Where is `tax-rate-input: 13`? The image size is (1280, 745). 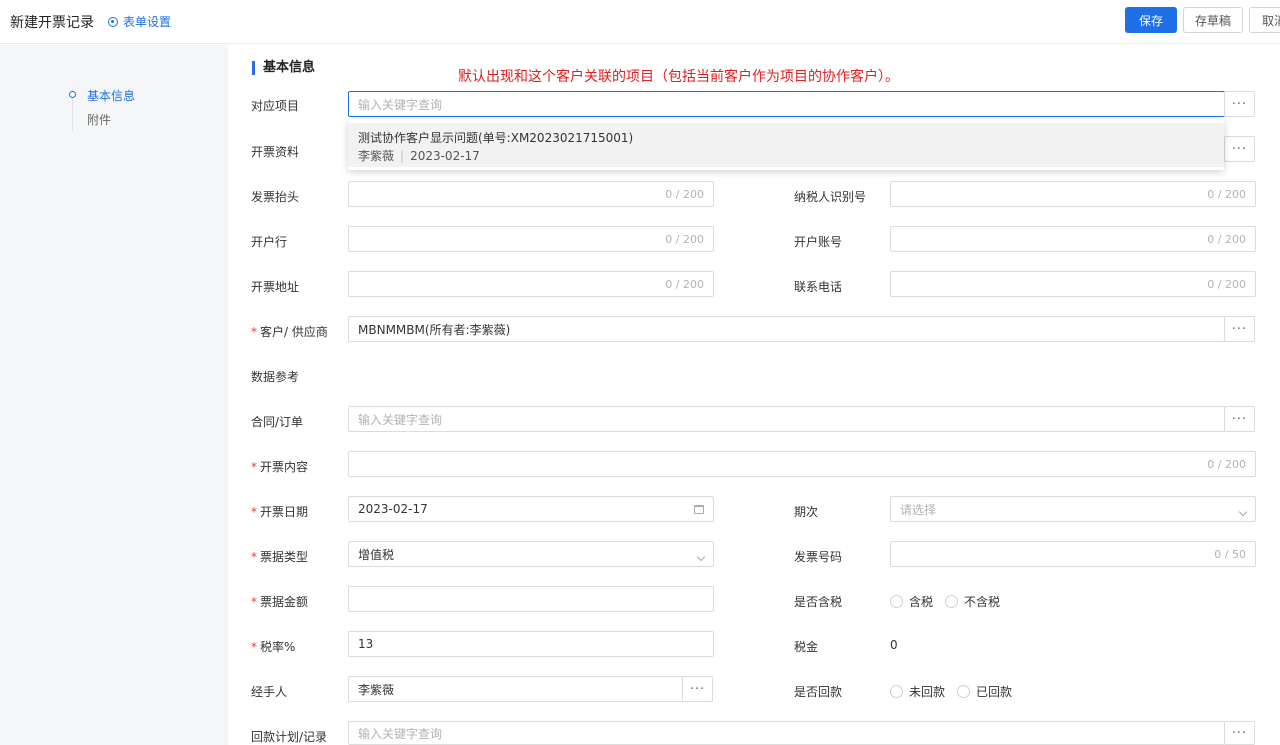 tax-rate-input: 13 is located at coordinates (531, 644).